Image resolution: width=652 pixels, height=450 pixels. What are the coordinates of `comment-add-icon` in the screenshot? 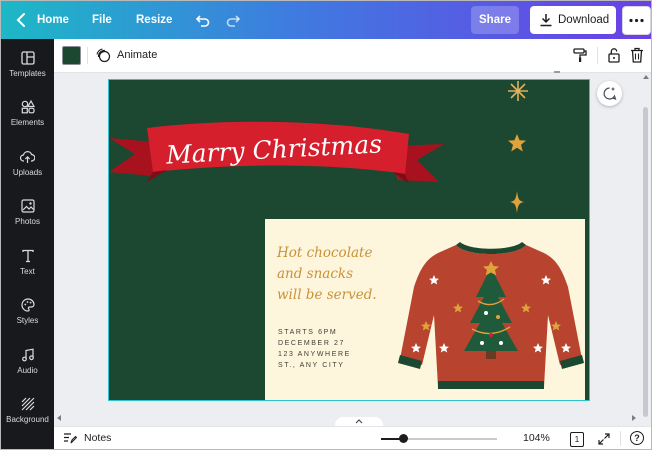 It's located at (610, 93).